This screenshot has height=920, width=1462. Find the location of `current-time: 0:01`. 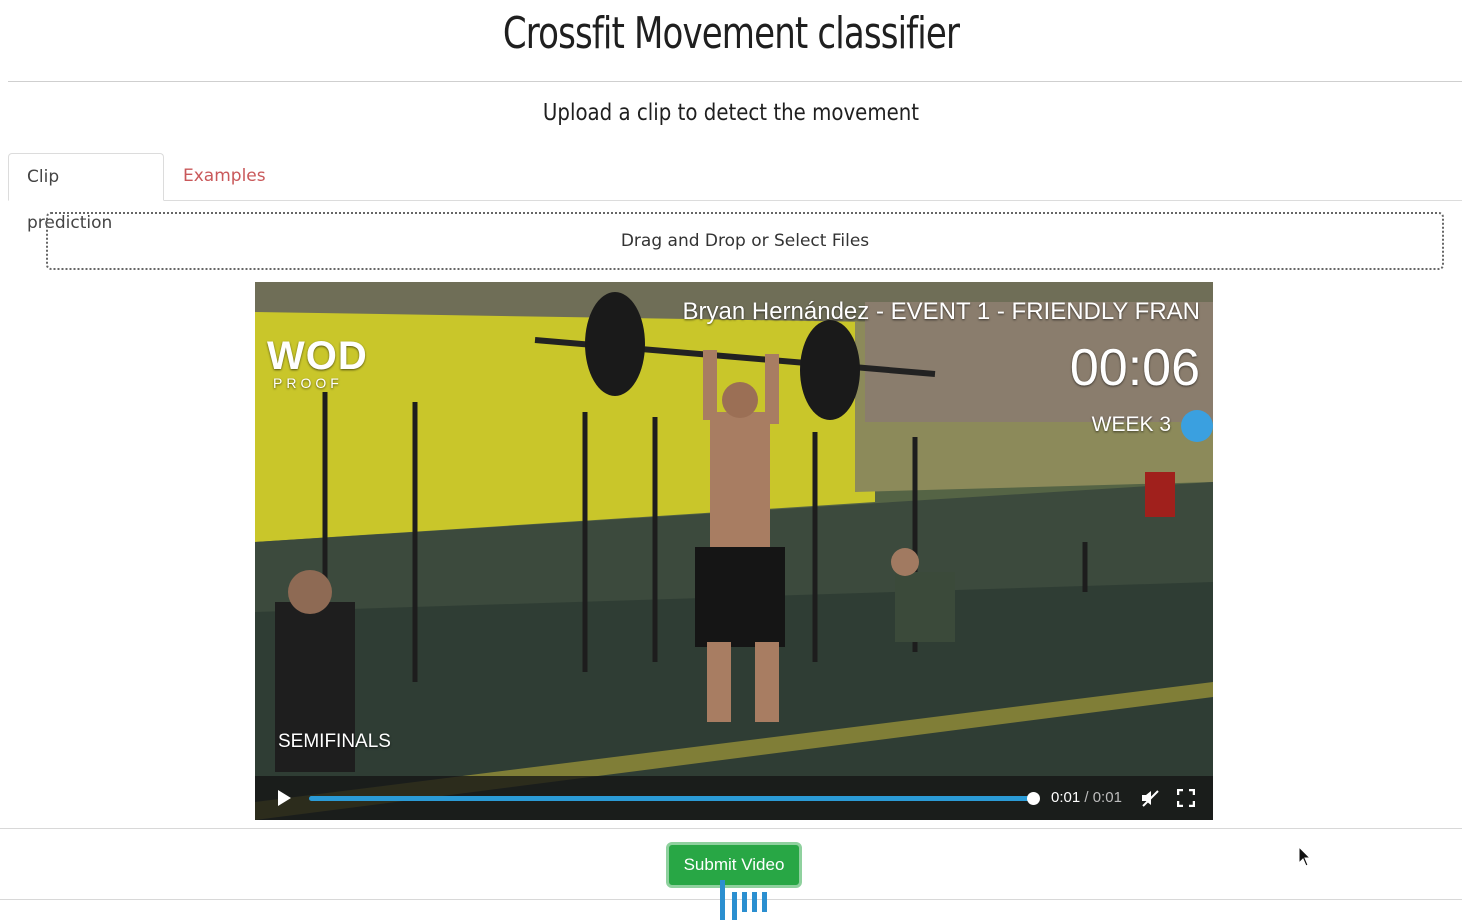

current-time: 0:01 is located at coordinates (1066, 797).